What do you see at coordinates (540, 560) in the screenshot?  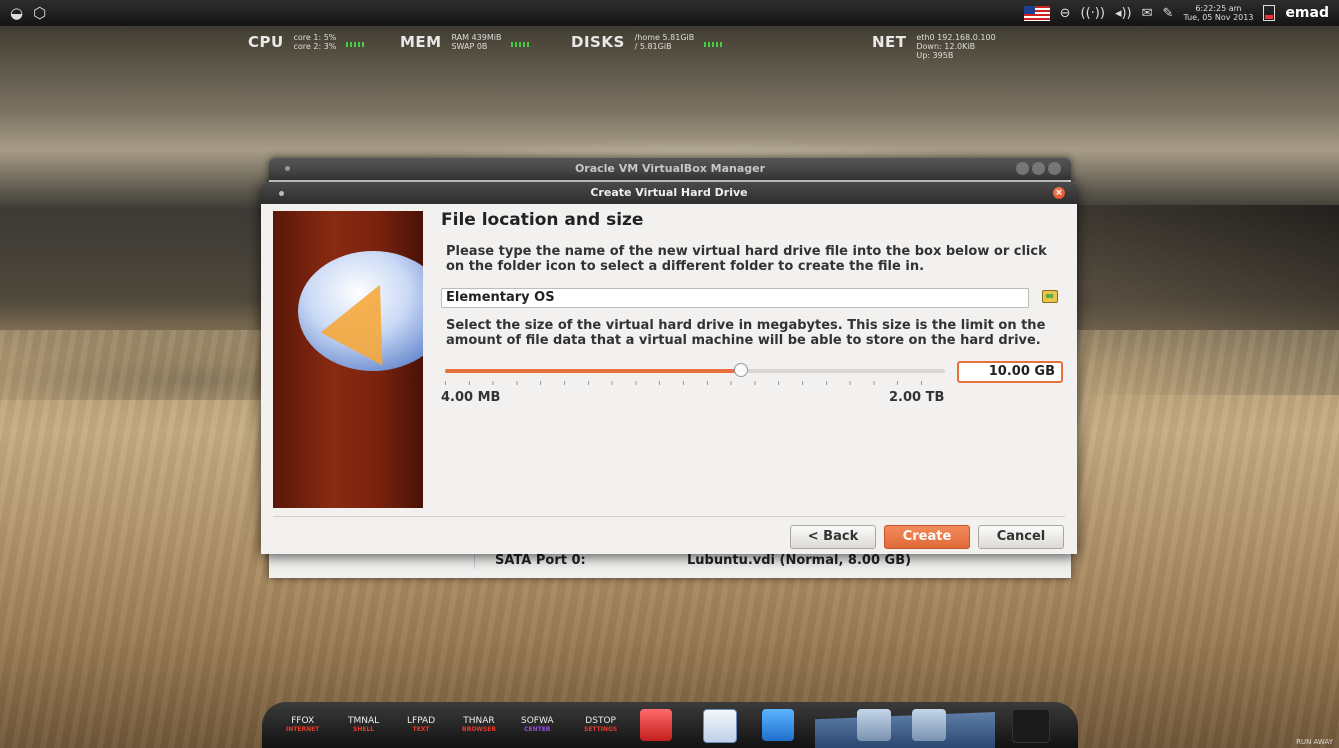 I see `storage-port: SATA Port 0:` at bounding box center [540, 560].